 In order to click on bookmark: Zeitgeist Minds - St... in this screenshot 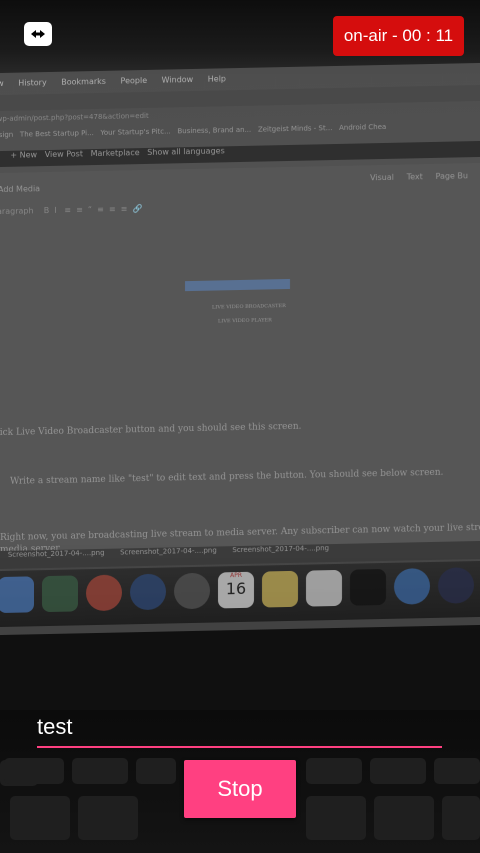, I will do `click(295, 129)`.